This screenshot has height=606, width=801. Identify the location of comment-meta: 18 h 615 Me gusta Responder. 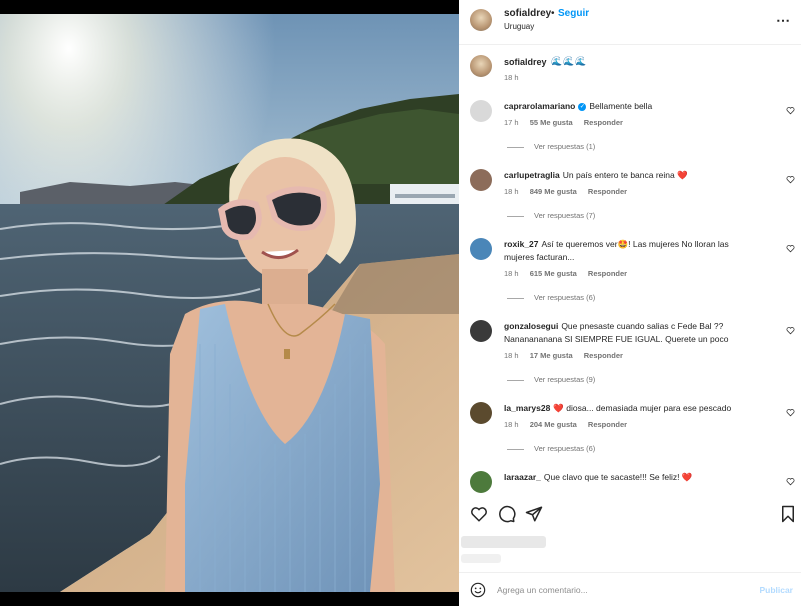
(570, 273).